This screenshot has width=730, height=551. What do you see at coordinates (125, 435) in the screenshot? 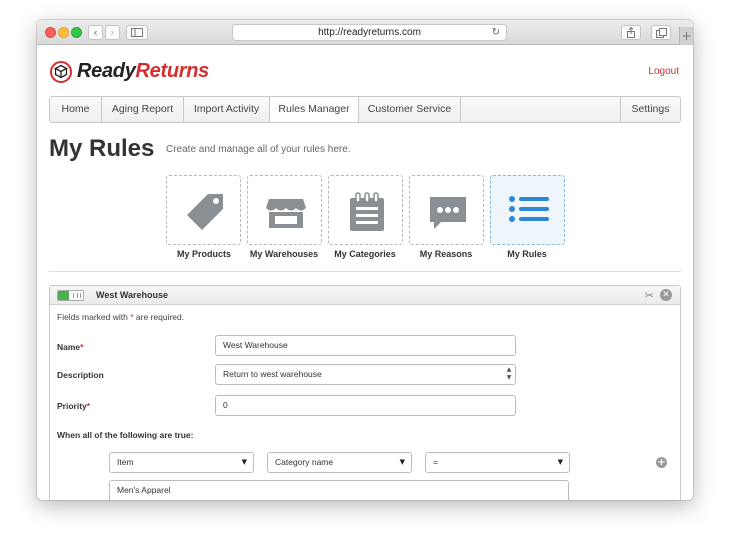
I see `conditions-label: When all of the following are true:` at bounding box center [125, 435].